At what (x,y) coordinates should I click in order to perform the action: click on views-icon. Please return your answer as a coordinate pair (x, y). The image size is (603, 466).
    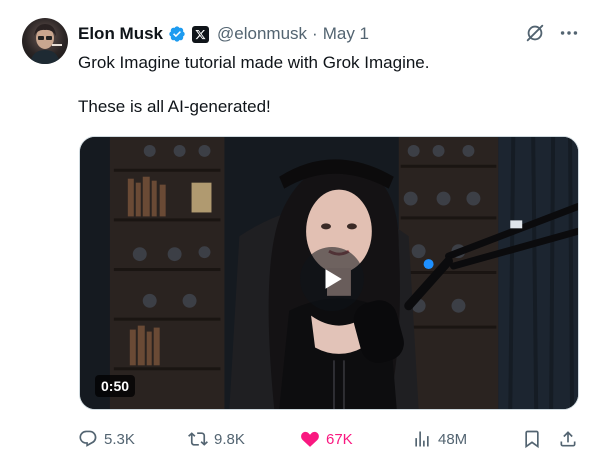
    Looking at the image, I should click on (422, 439).